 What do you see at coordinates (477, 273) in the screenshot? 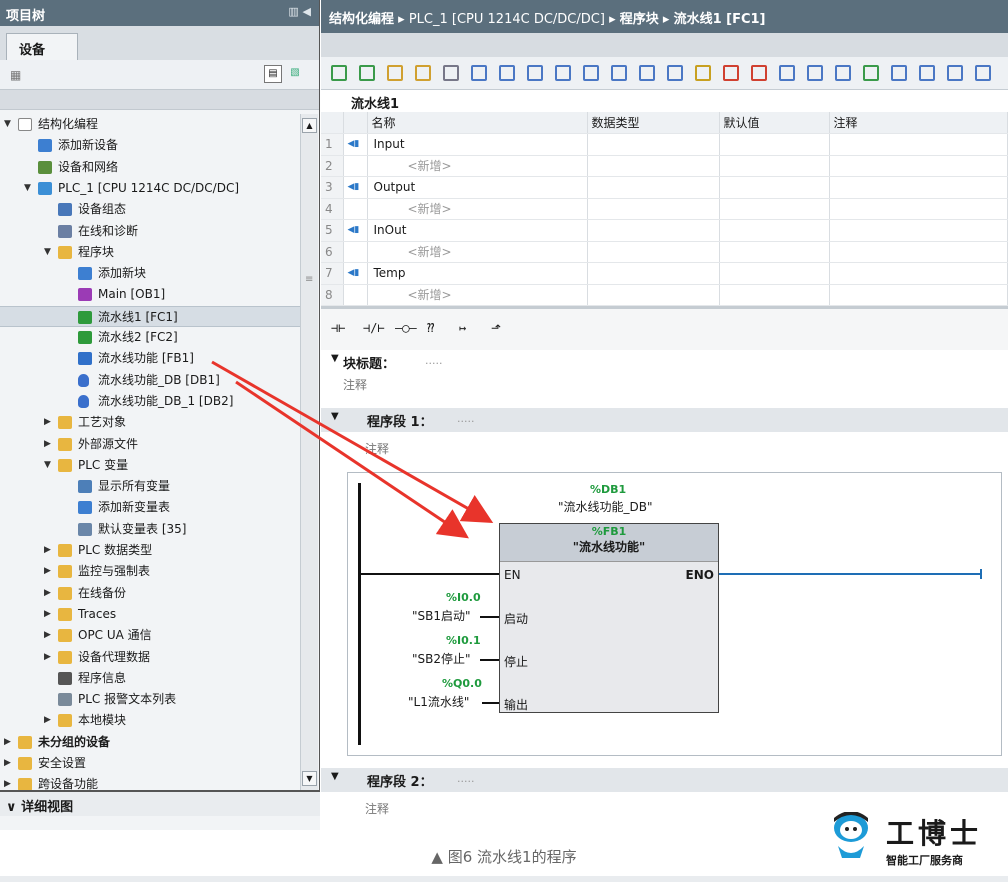
I see `interface-name-cell: Temp` at bounding box center [477, 273].